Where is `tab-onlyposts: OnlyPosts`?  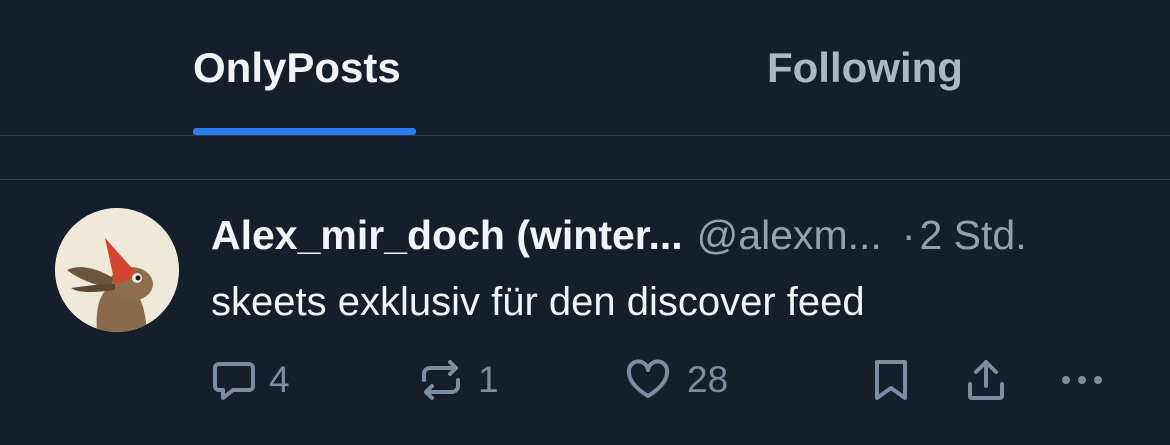 tab-onlyposts: OnlyPosts is located at coordinates (297, 68).